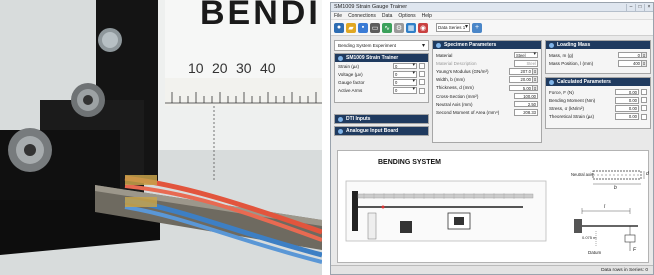 This screenshot has height=275, width=654. What do you see at coordinates (453, 27) in the screenshot?
I see `data-series-select: Data Series 1` at bounding box center [453, 27].